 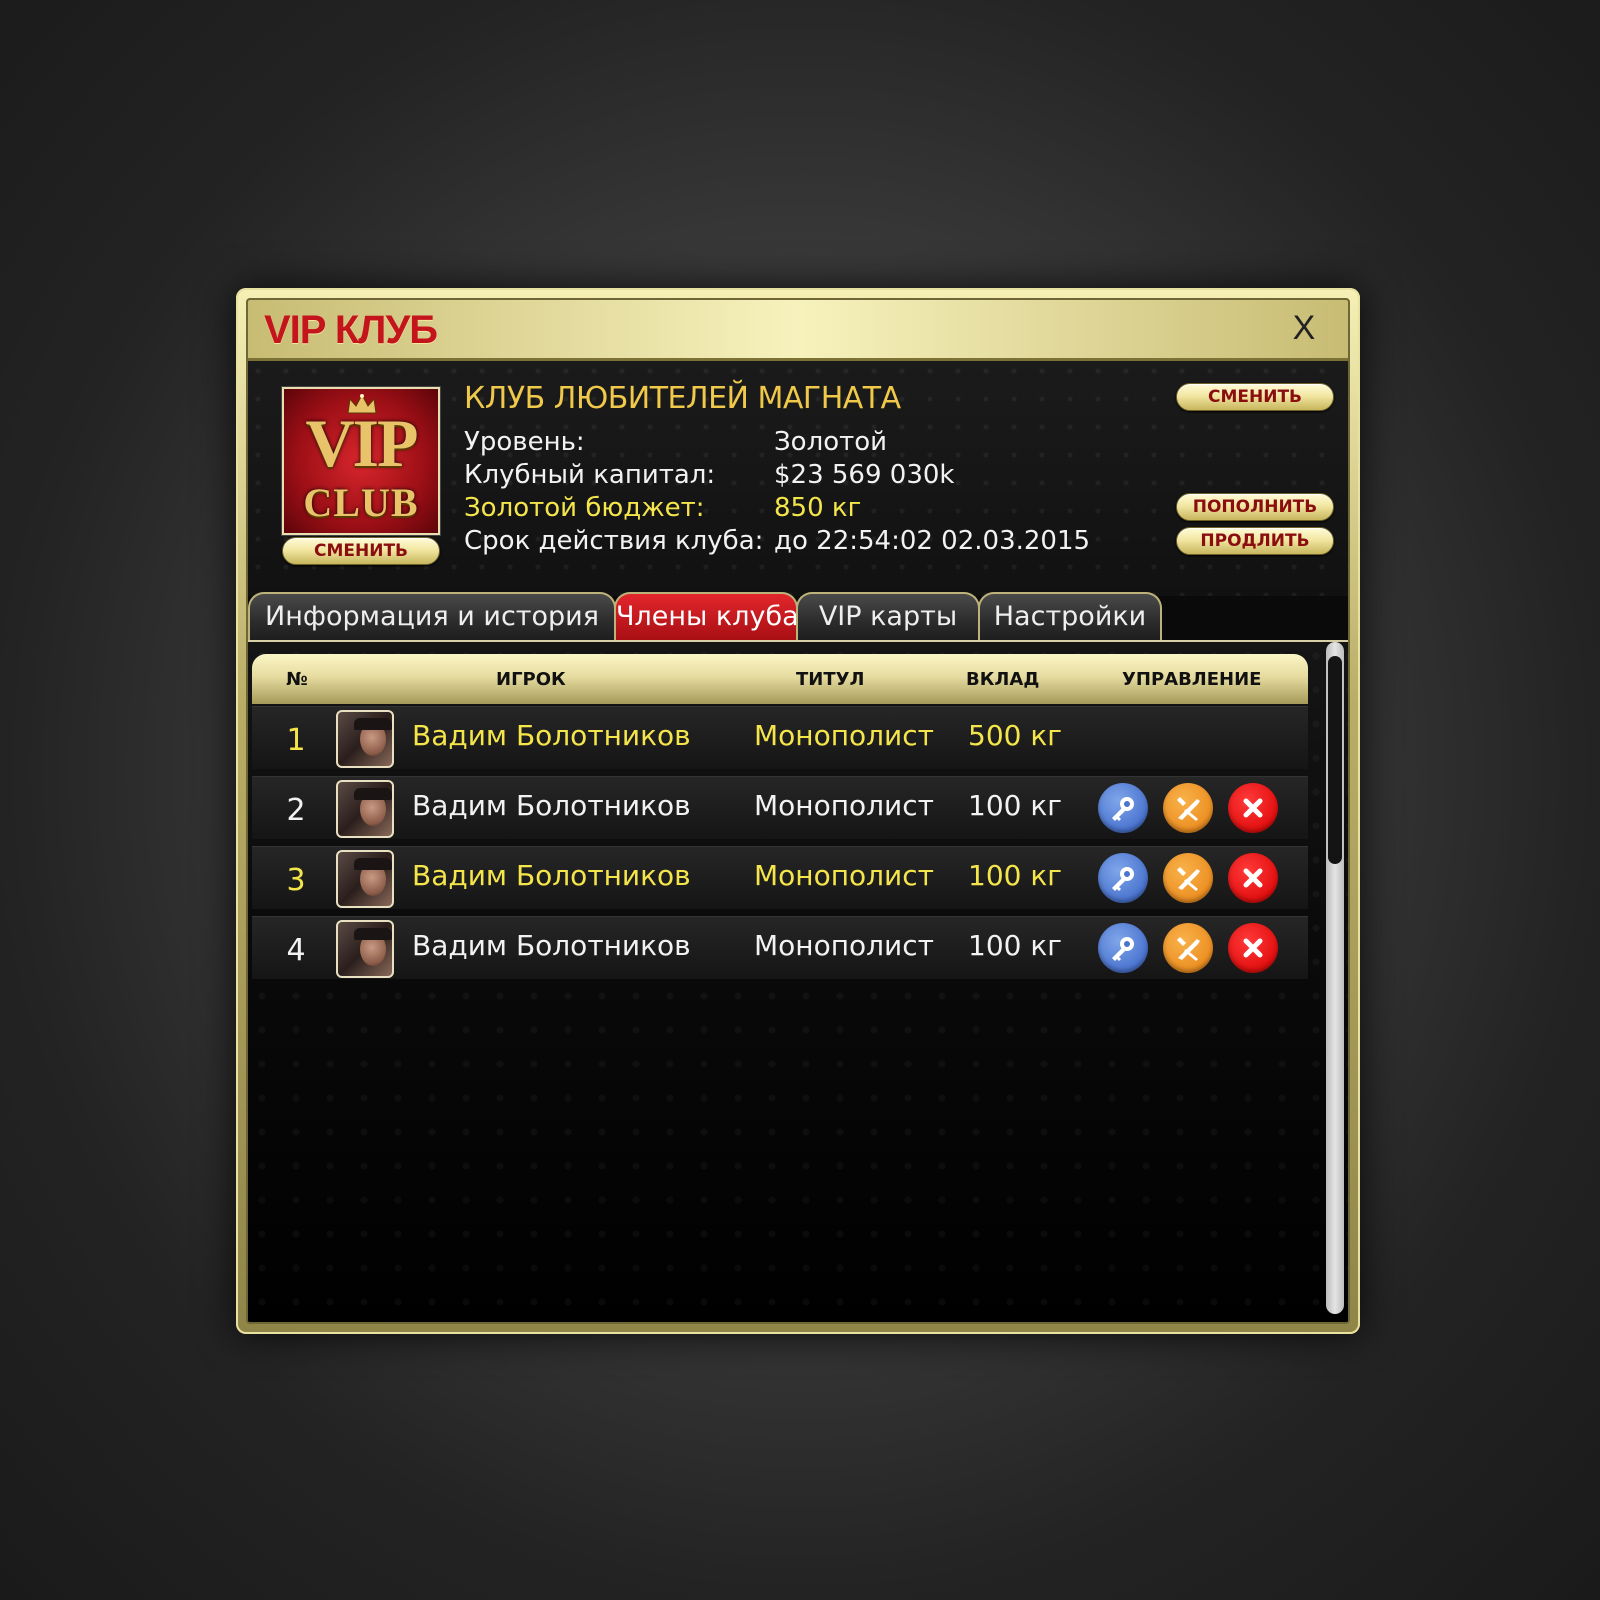 What do you see at coordinates (831, 442) in the screenshot?
I see `info-level-value: Золотой` at bounding box center [831, 442].